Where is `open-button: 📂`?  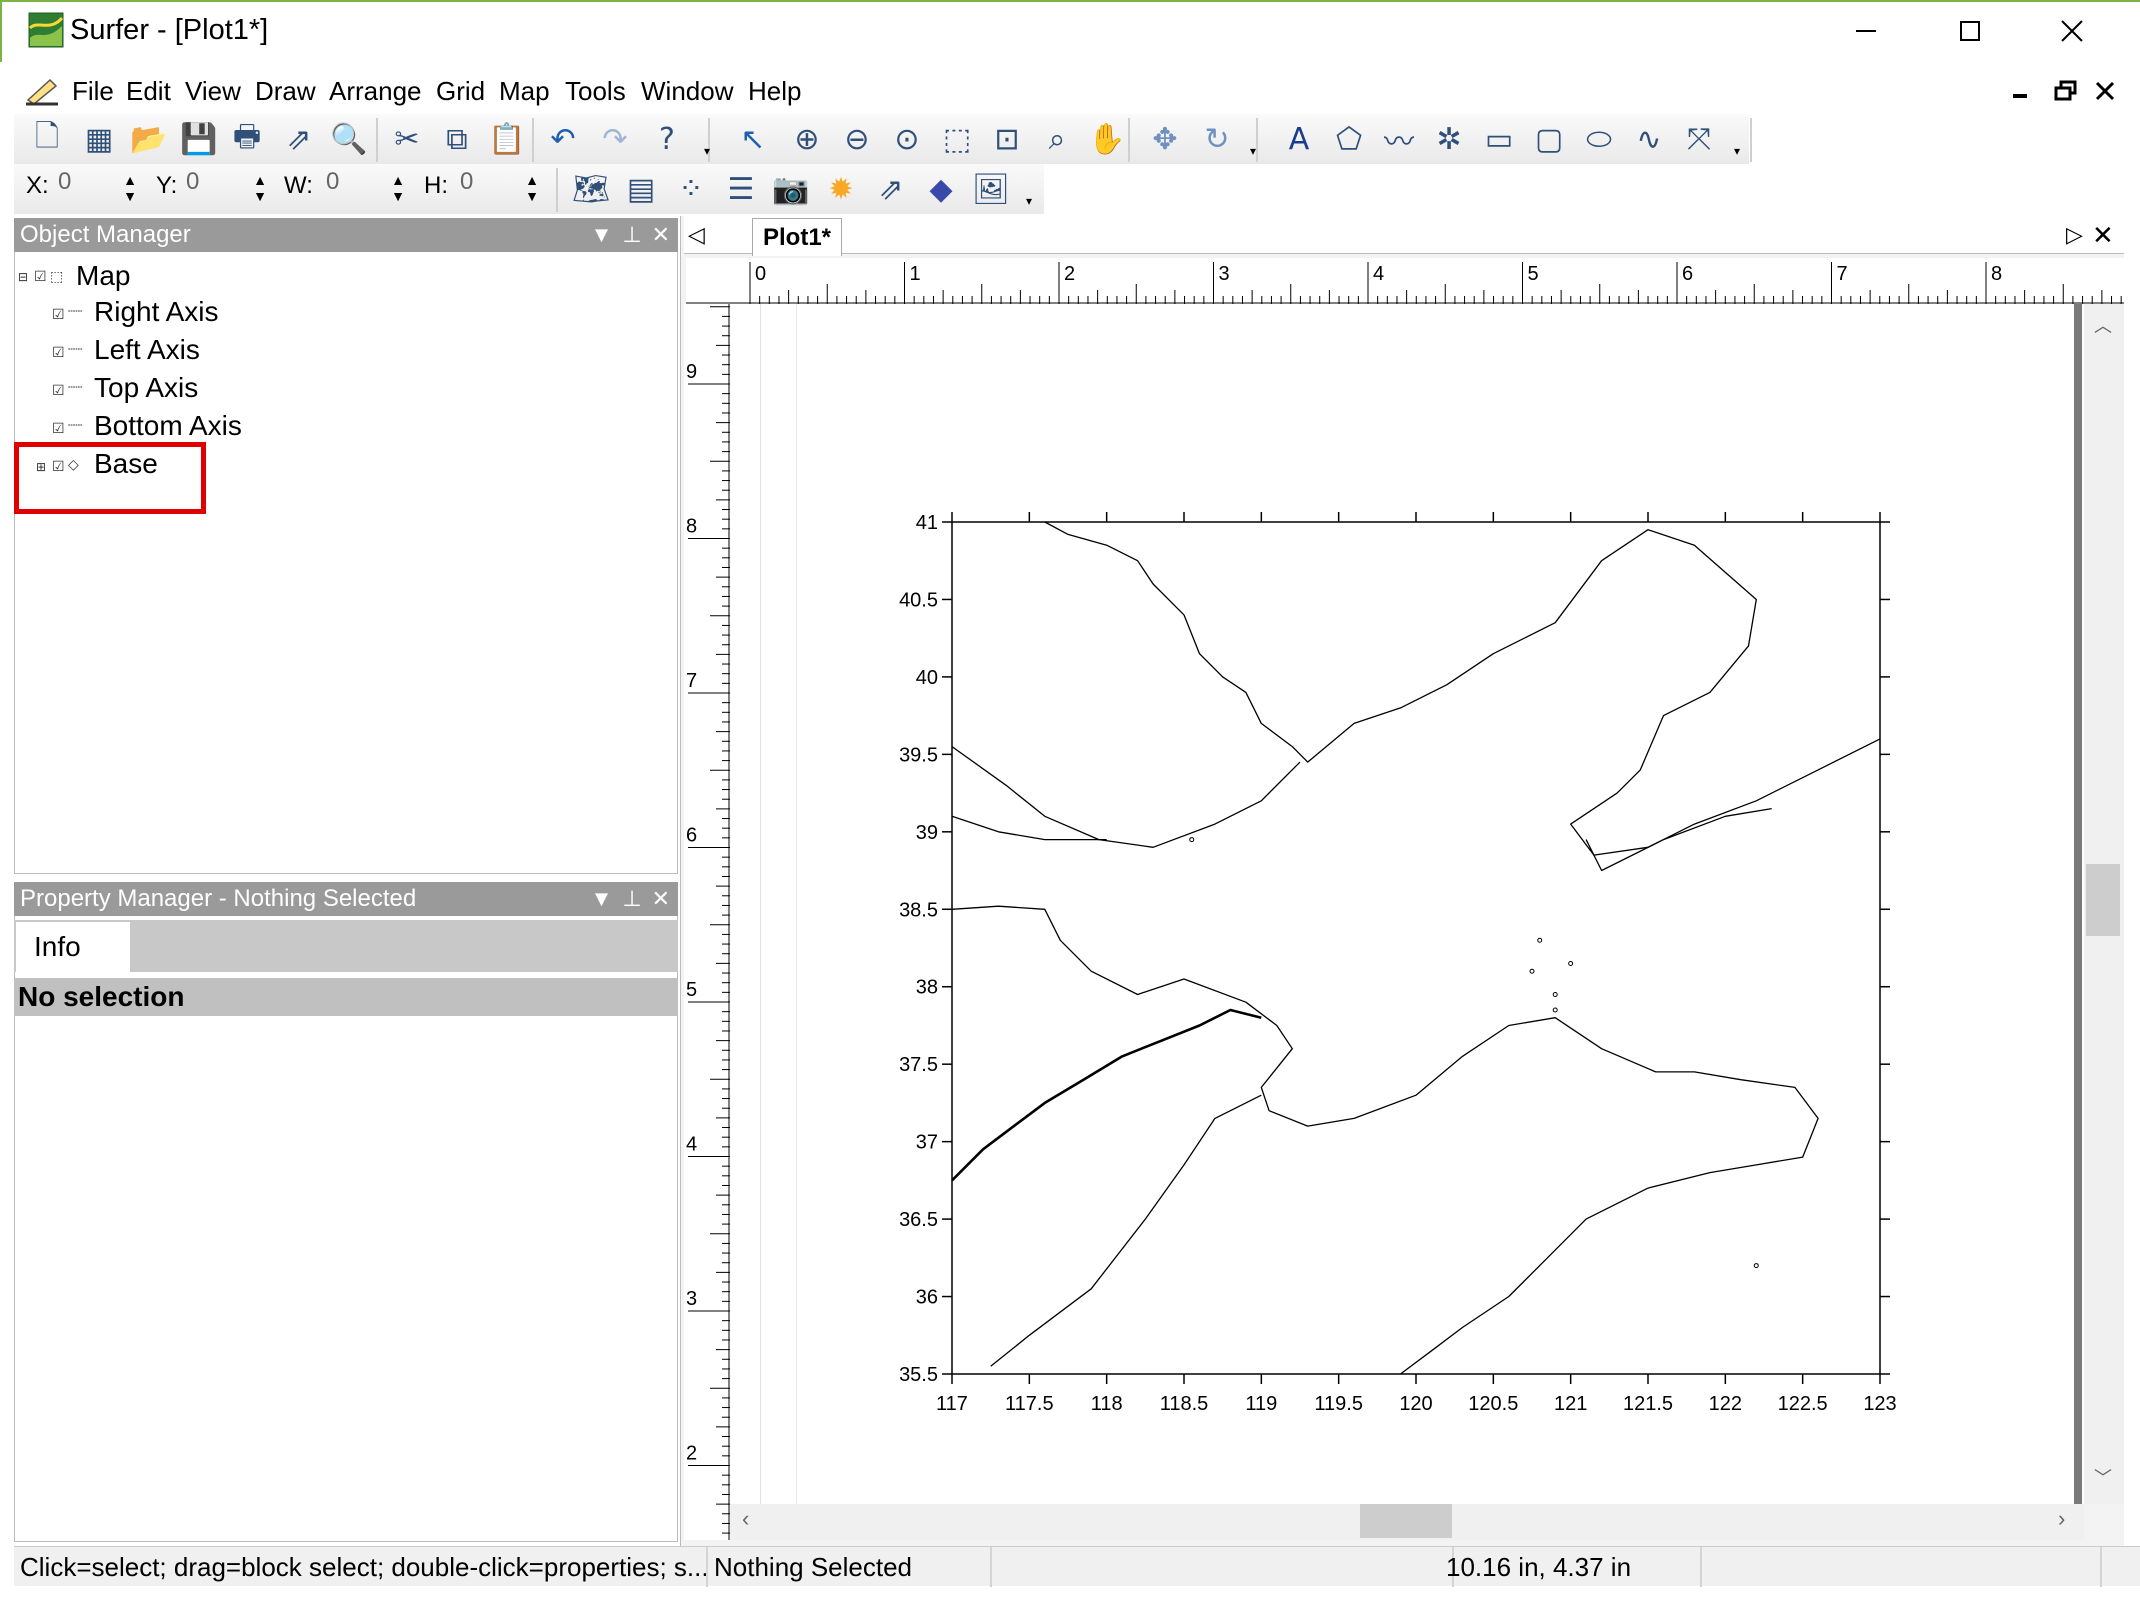
open-button: 📂 is located at coordinates (149, 139).